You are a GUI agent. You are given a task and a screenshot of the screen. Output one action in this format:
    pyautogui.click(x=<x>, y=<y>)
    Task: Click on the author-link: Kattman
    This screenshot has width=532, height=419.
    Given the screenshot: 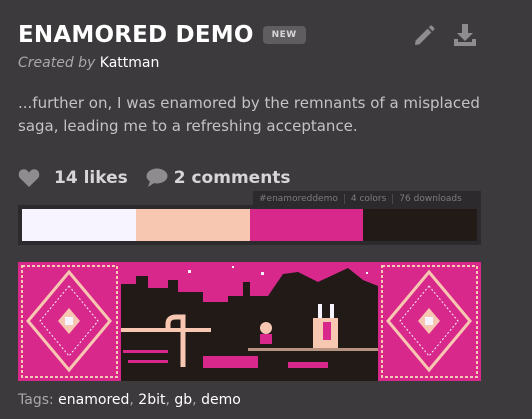 What is the action you would take?
    pyautogui.click(x=130, y=63)
    